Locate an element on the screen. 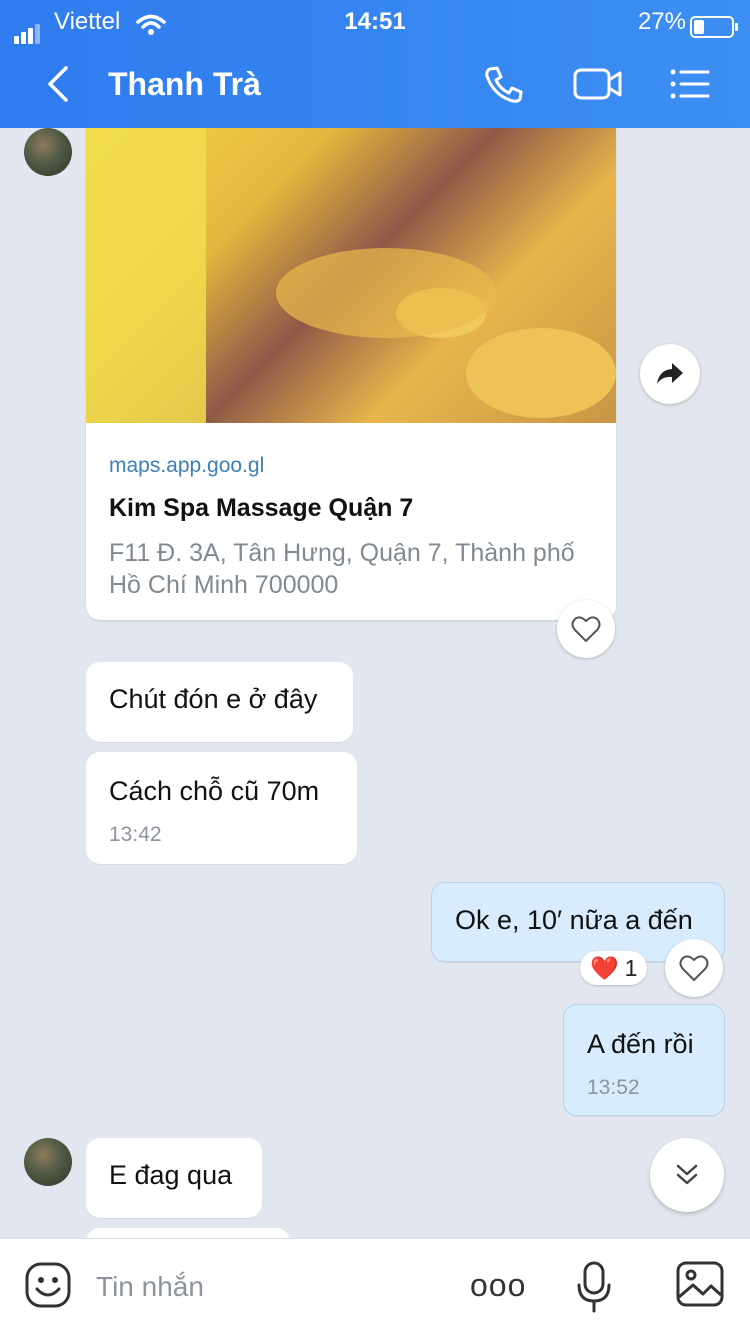  message-text: Chút đón e ở đây is located at coordinates (213, 699).